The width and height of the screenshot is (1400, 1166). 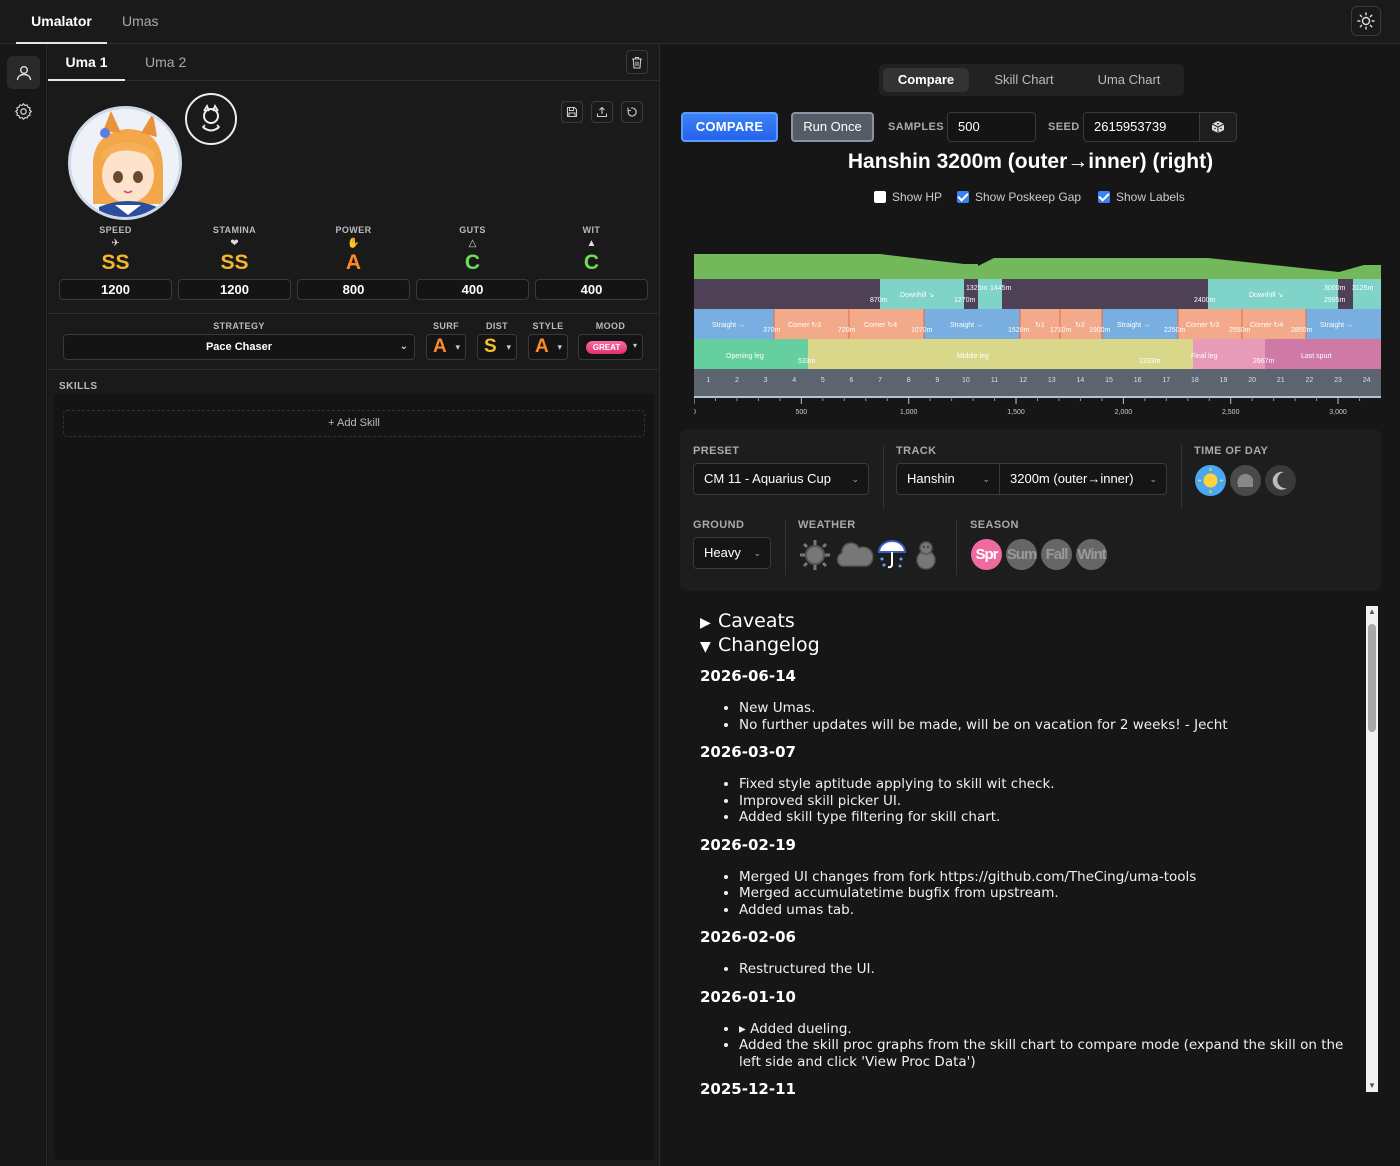 What do you see at coordinates (1141, 197) in the screenshot?
I see `show-labels-checkbox: Show Labels` at bounding box center [1141, 197].